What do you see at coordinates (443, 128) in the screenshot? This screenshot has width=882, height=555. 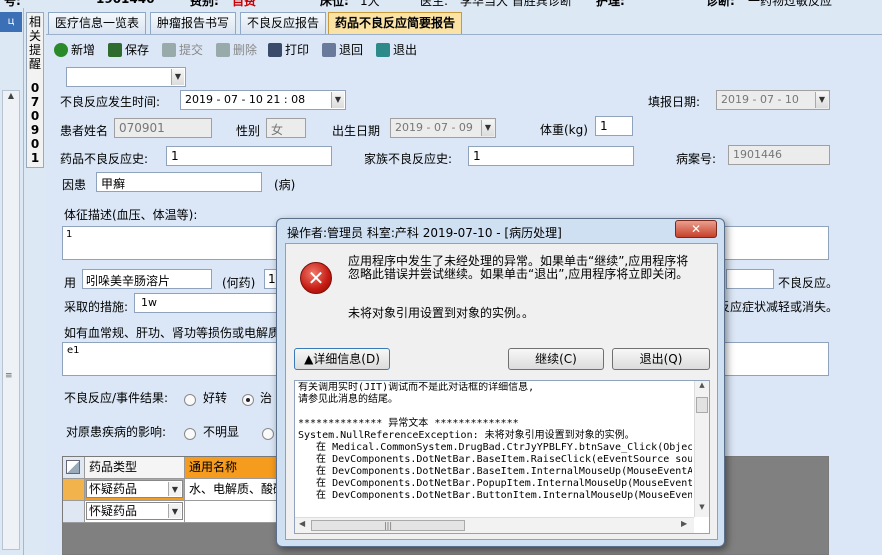 I see `birth-field: 2019 - 07 - 09 ▼` at bounding box center [443, 128].